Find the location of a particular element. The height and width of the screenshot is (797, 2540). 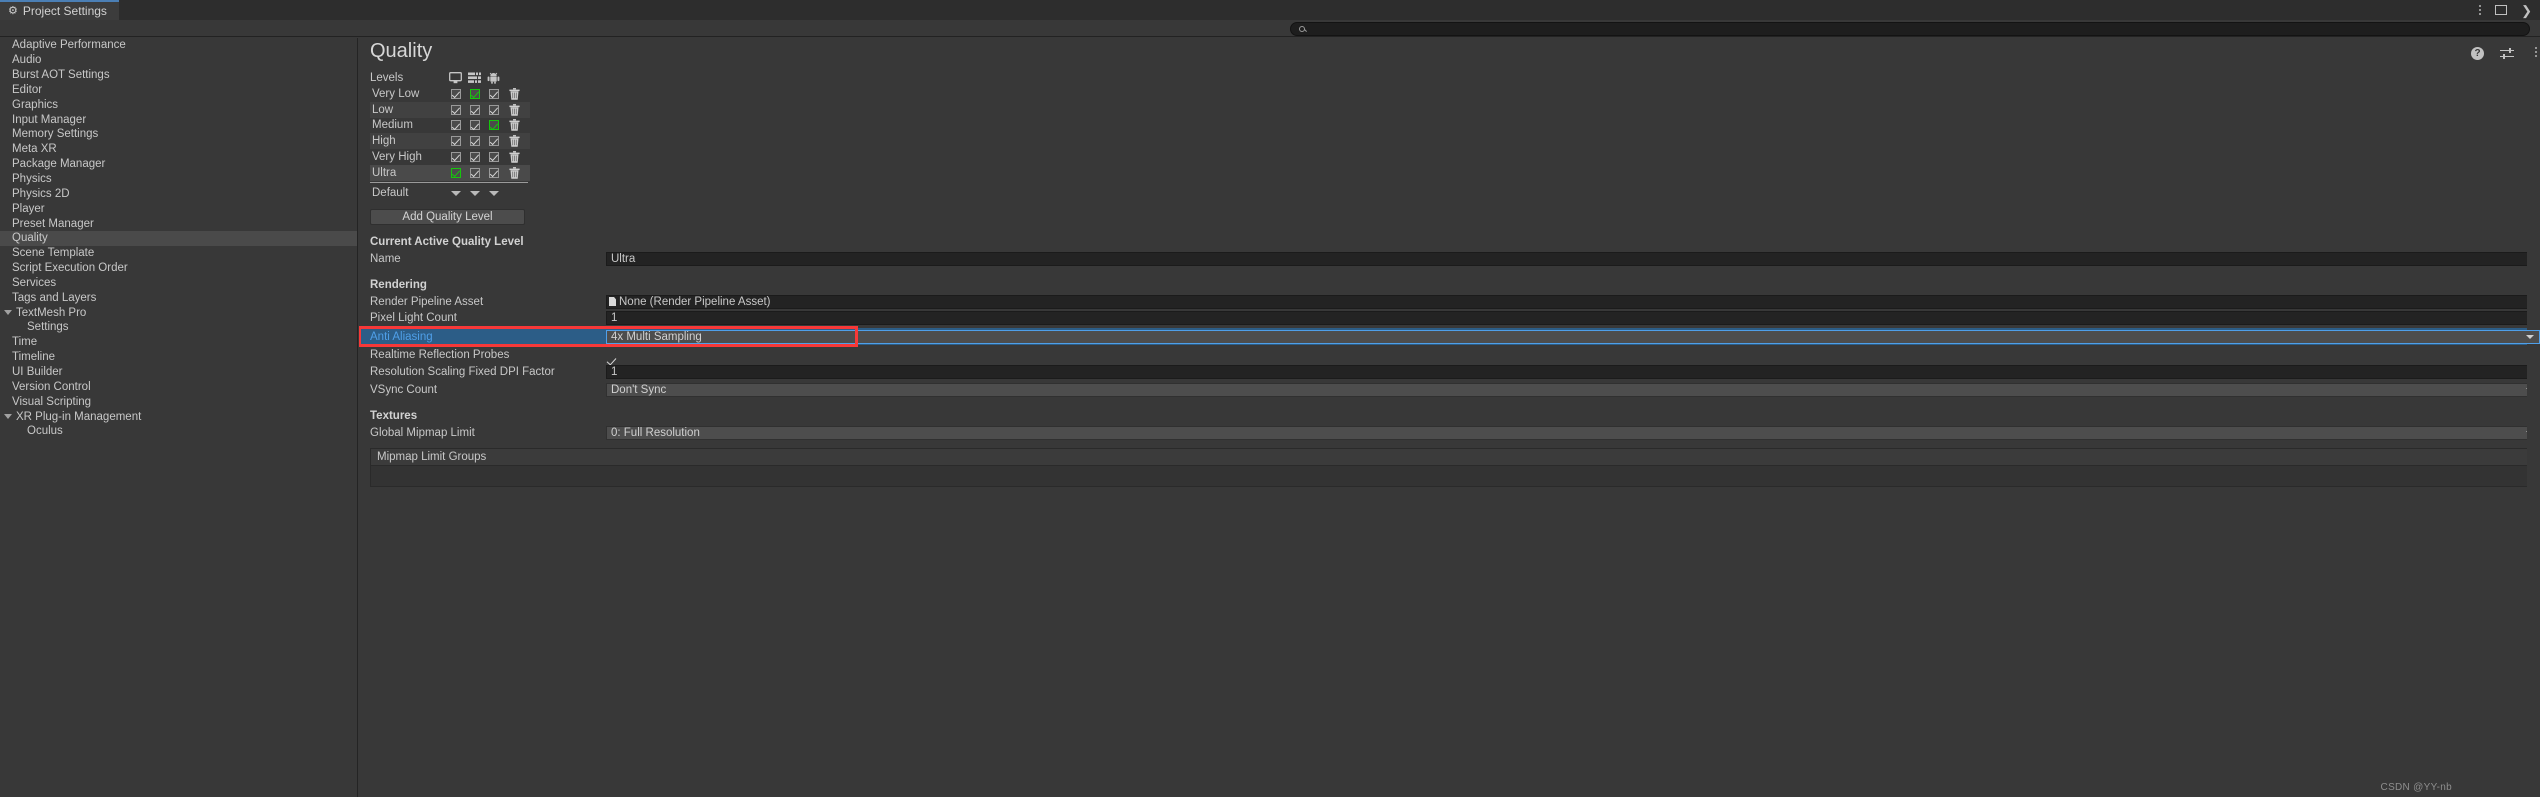

sidebar-item-physics-2d: Physics 2D is located at coordinates (178, 193).